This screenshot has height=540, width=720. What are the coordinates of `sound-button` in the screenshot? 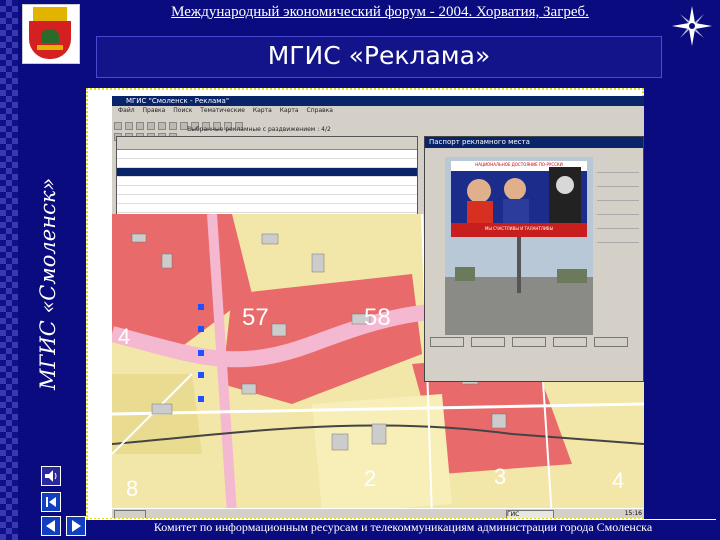 It's located at (51, 476).